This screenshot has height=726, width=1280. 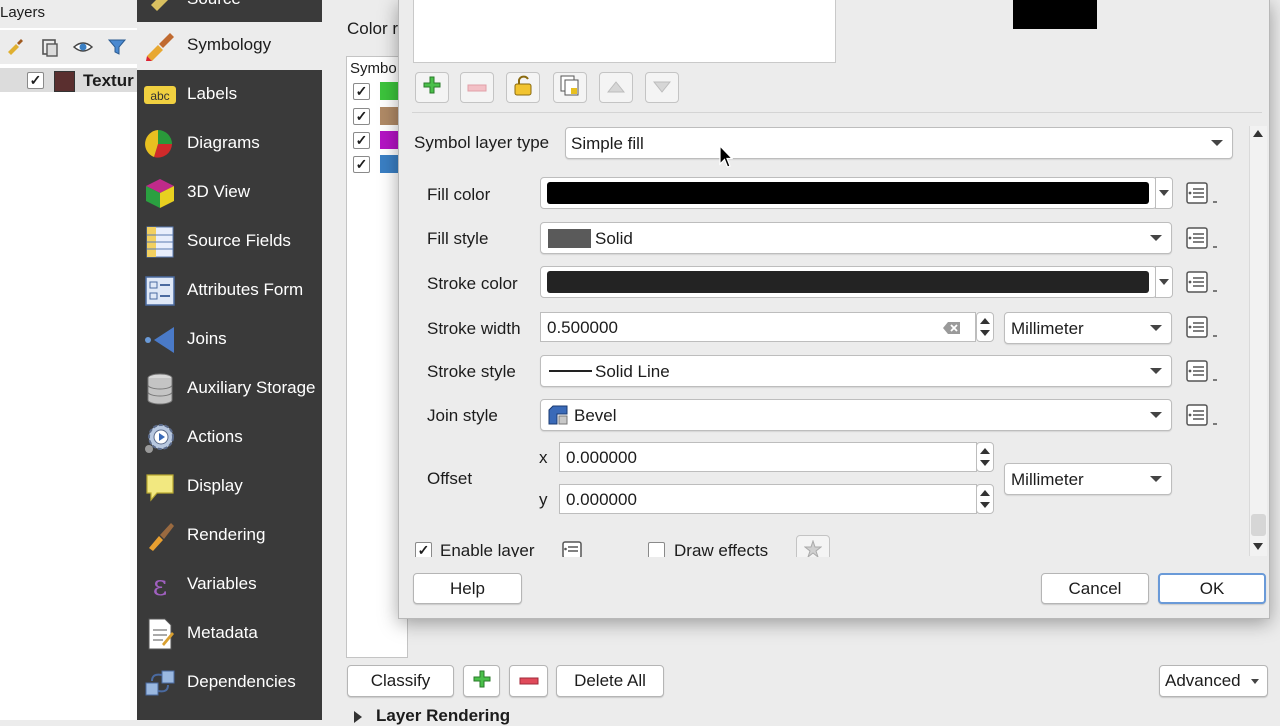 I want to click on fill-color-button, so click(x=848, y=193).